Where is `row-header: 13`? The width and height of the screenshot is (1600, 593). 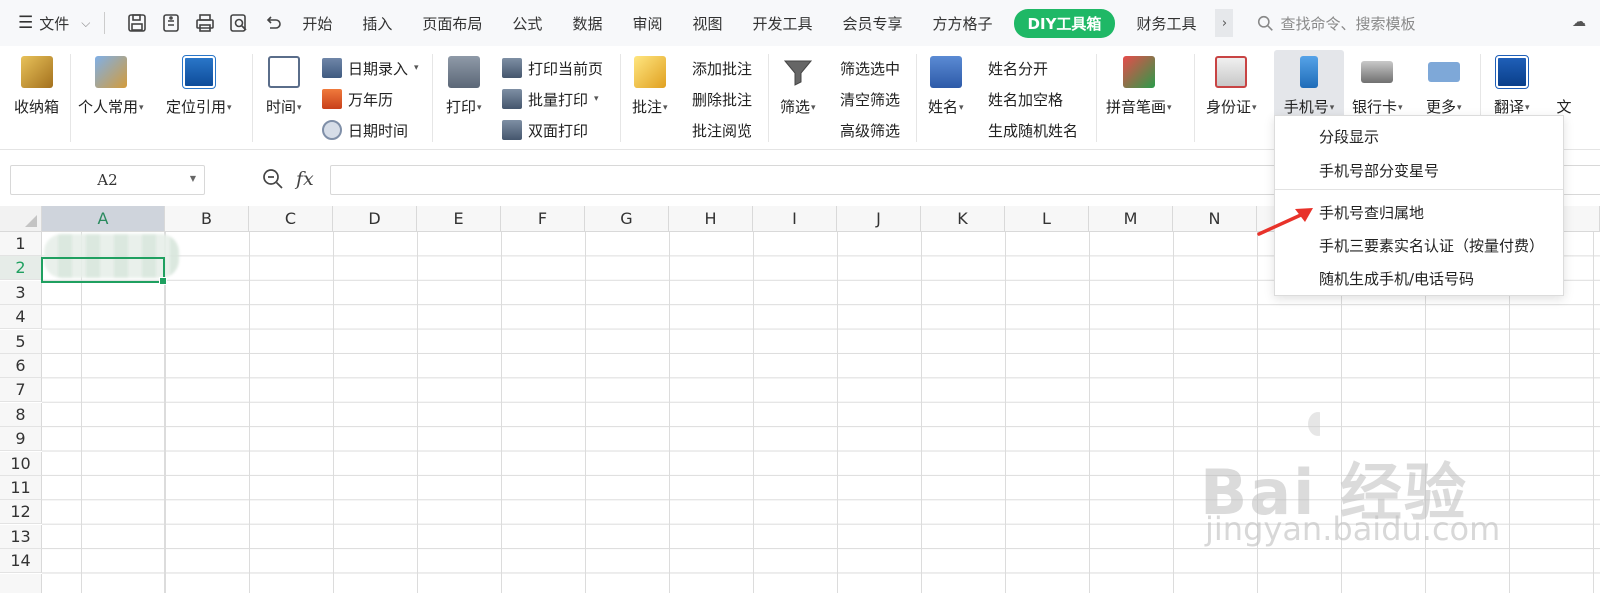
row-header: 13 is located at coordinates (21, 536).